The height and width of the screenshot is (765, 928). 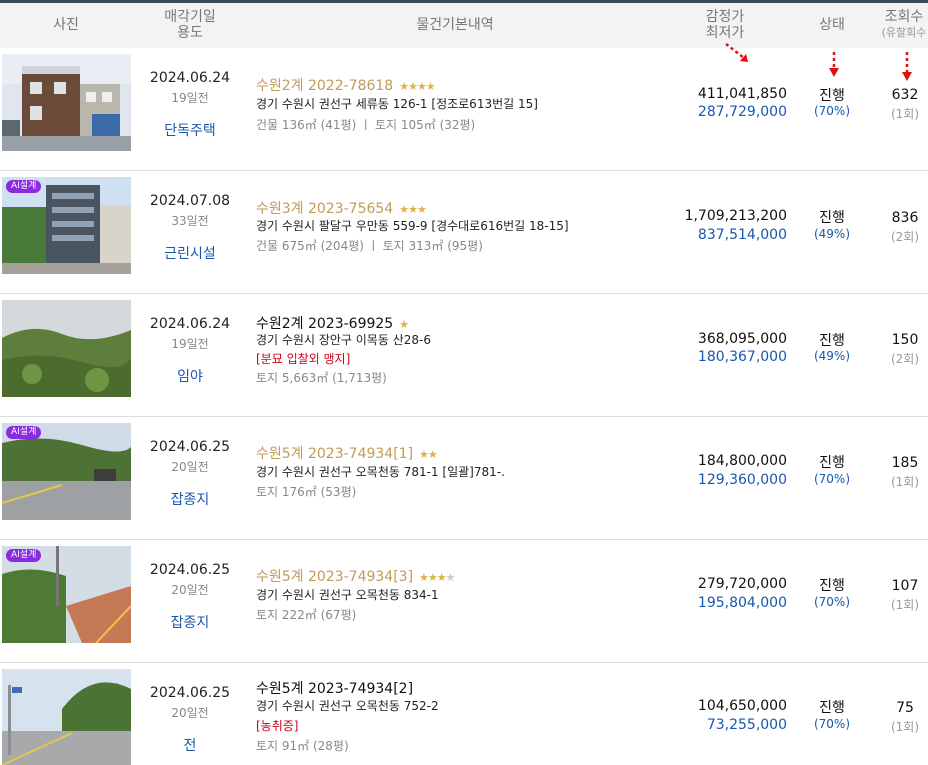 I want to click on rate: (70%), so click(x=832, y=111).